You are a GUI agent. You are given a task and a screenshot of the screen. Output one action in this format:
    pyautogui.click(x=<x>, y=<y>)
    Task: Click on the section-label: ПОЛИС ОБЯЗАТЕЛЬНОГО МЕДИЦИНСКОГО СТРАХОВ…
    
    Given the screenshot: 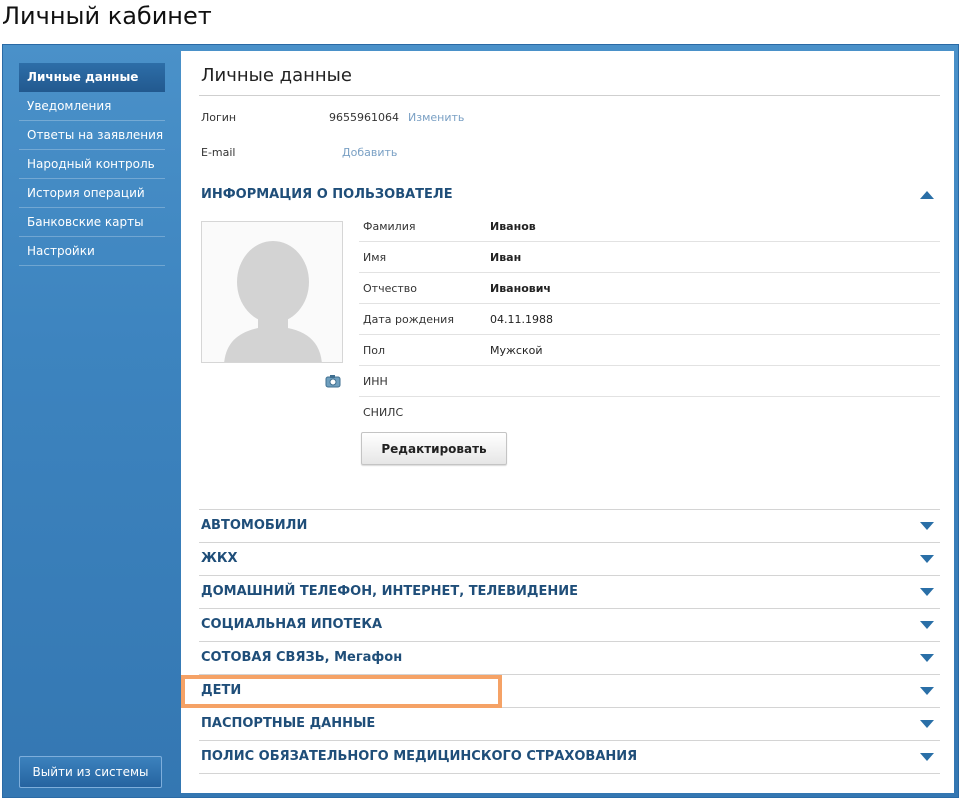 What is the action you would take?
    pyautogui.click(x=419, y=756)
    